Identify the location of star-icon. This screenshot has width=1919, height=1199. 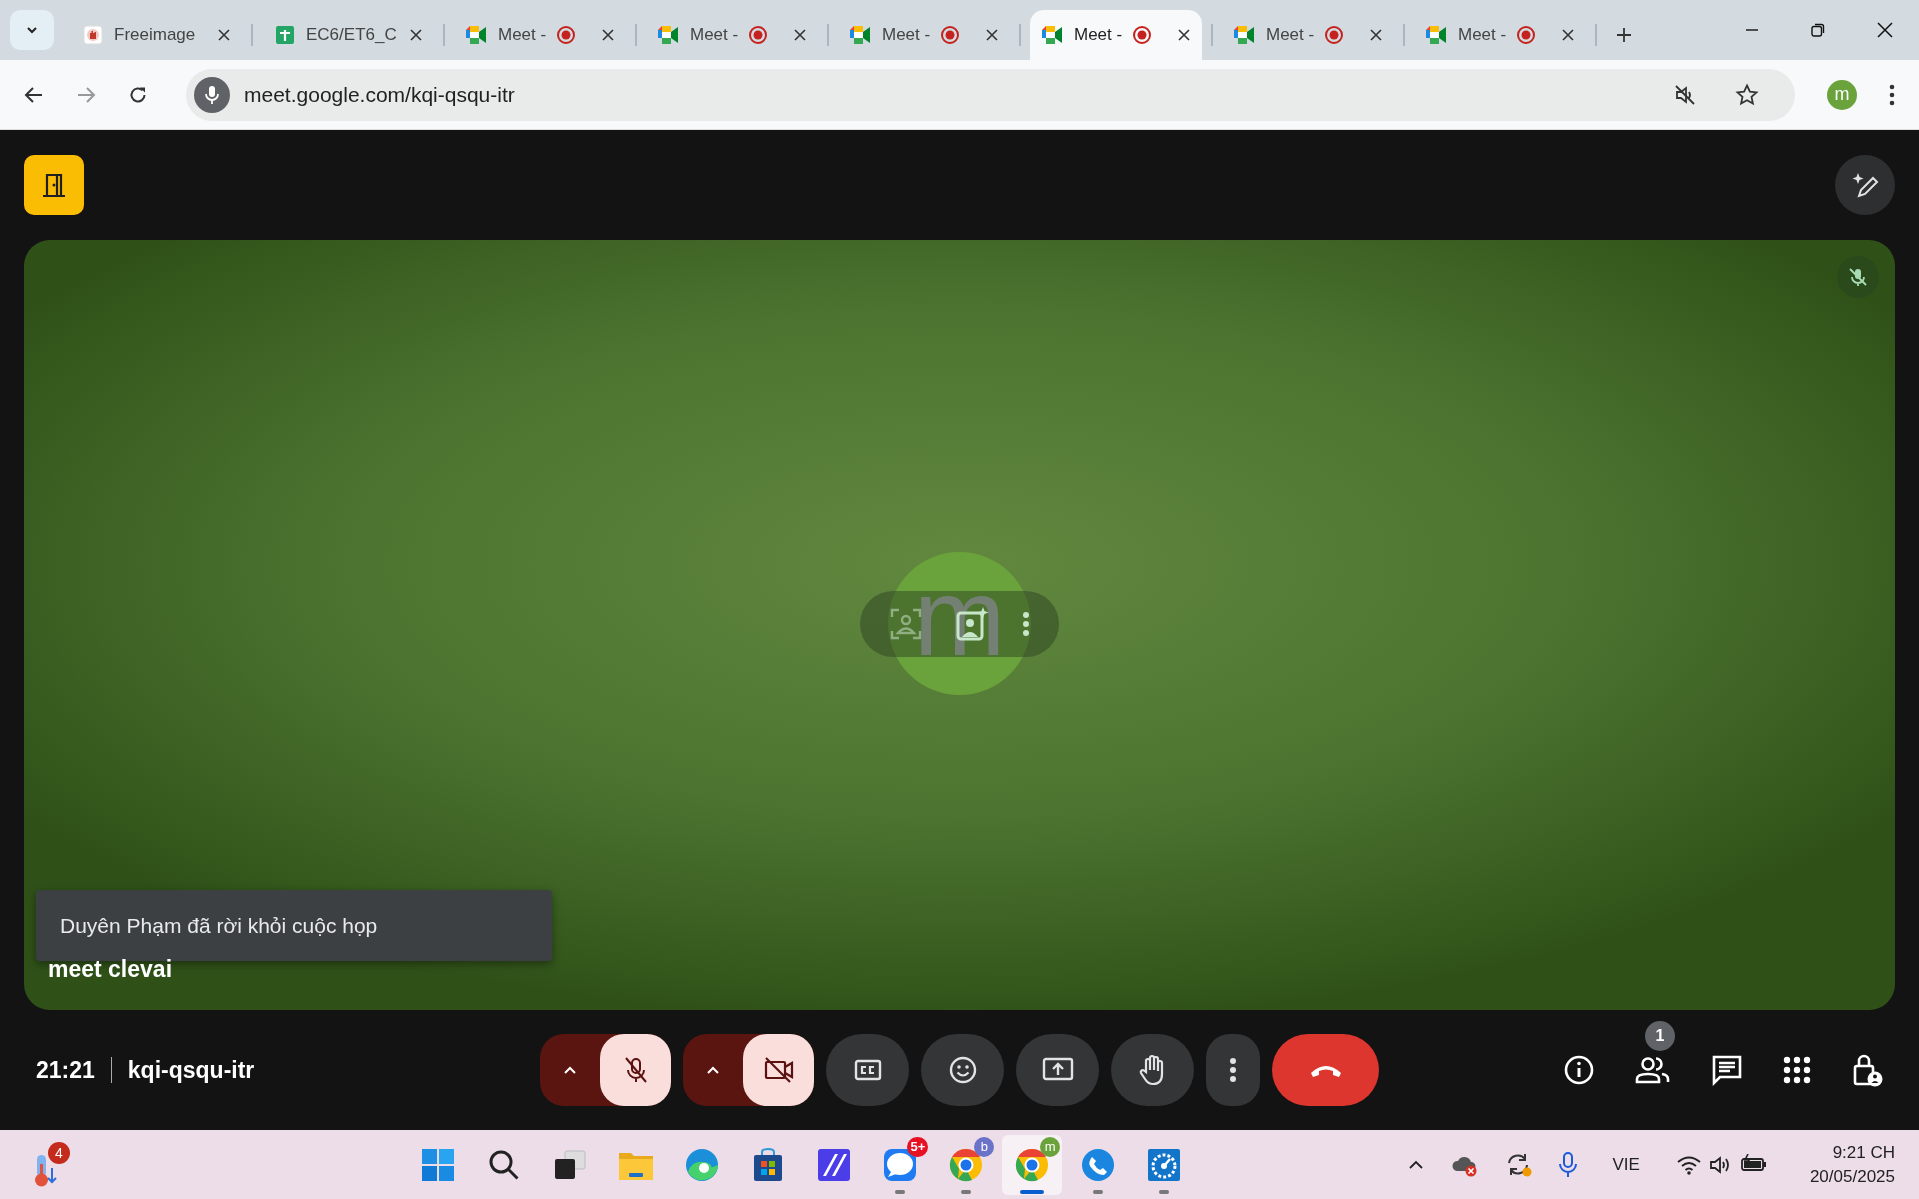
(1747, 94).